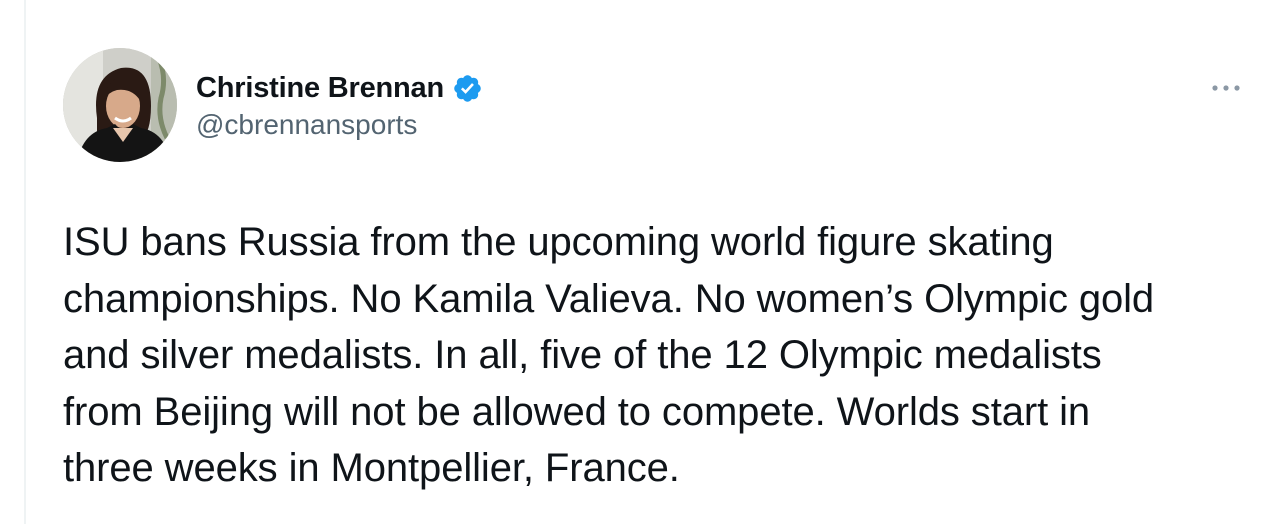 The height and width of the screenshot is (524, 1280). Describe the element at coordinates (371, 468) in the screenshot. I see `tweet-text-line: three weeks in Montpellier, France.` at that location.